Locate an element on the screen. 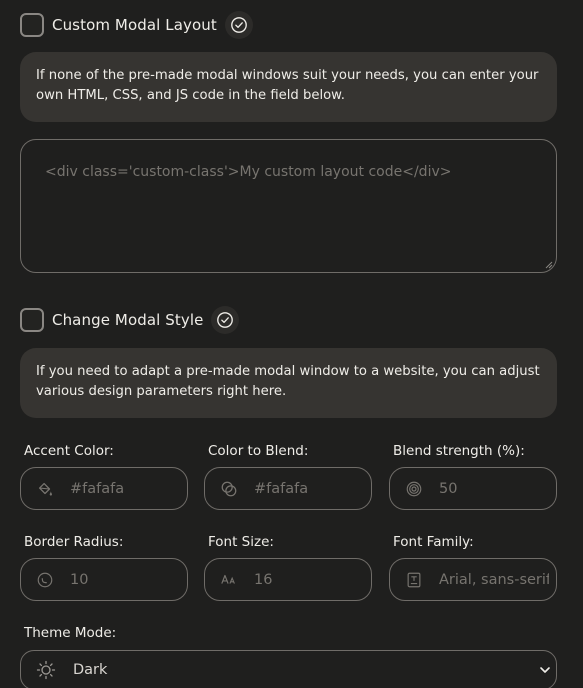 The height and width of the screenshot is (688, 583). chevron-down-icon is located at coordinates (545, 670).